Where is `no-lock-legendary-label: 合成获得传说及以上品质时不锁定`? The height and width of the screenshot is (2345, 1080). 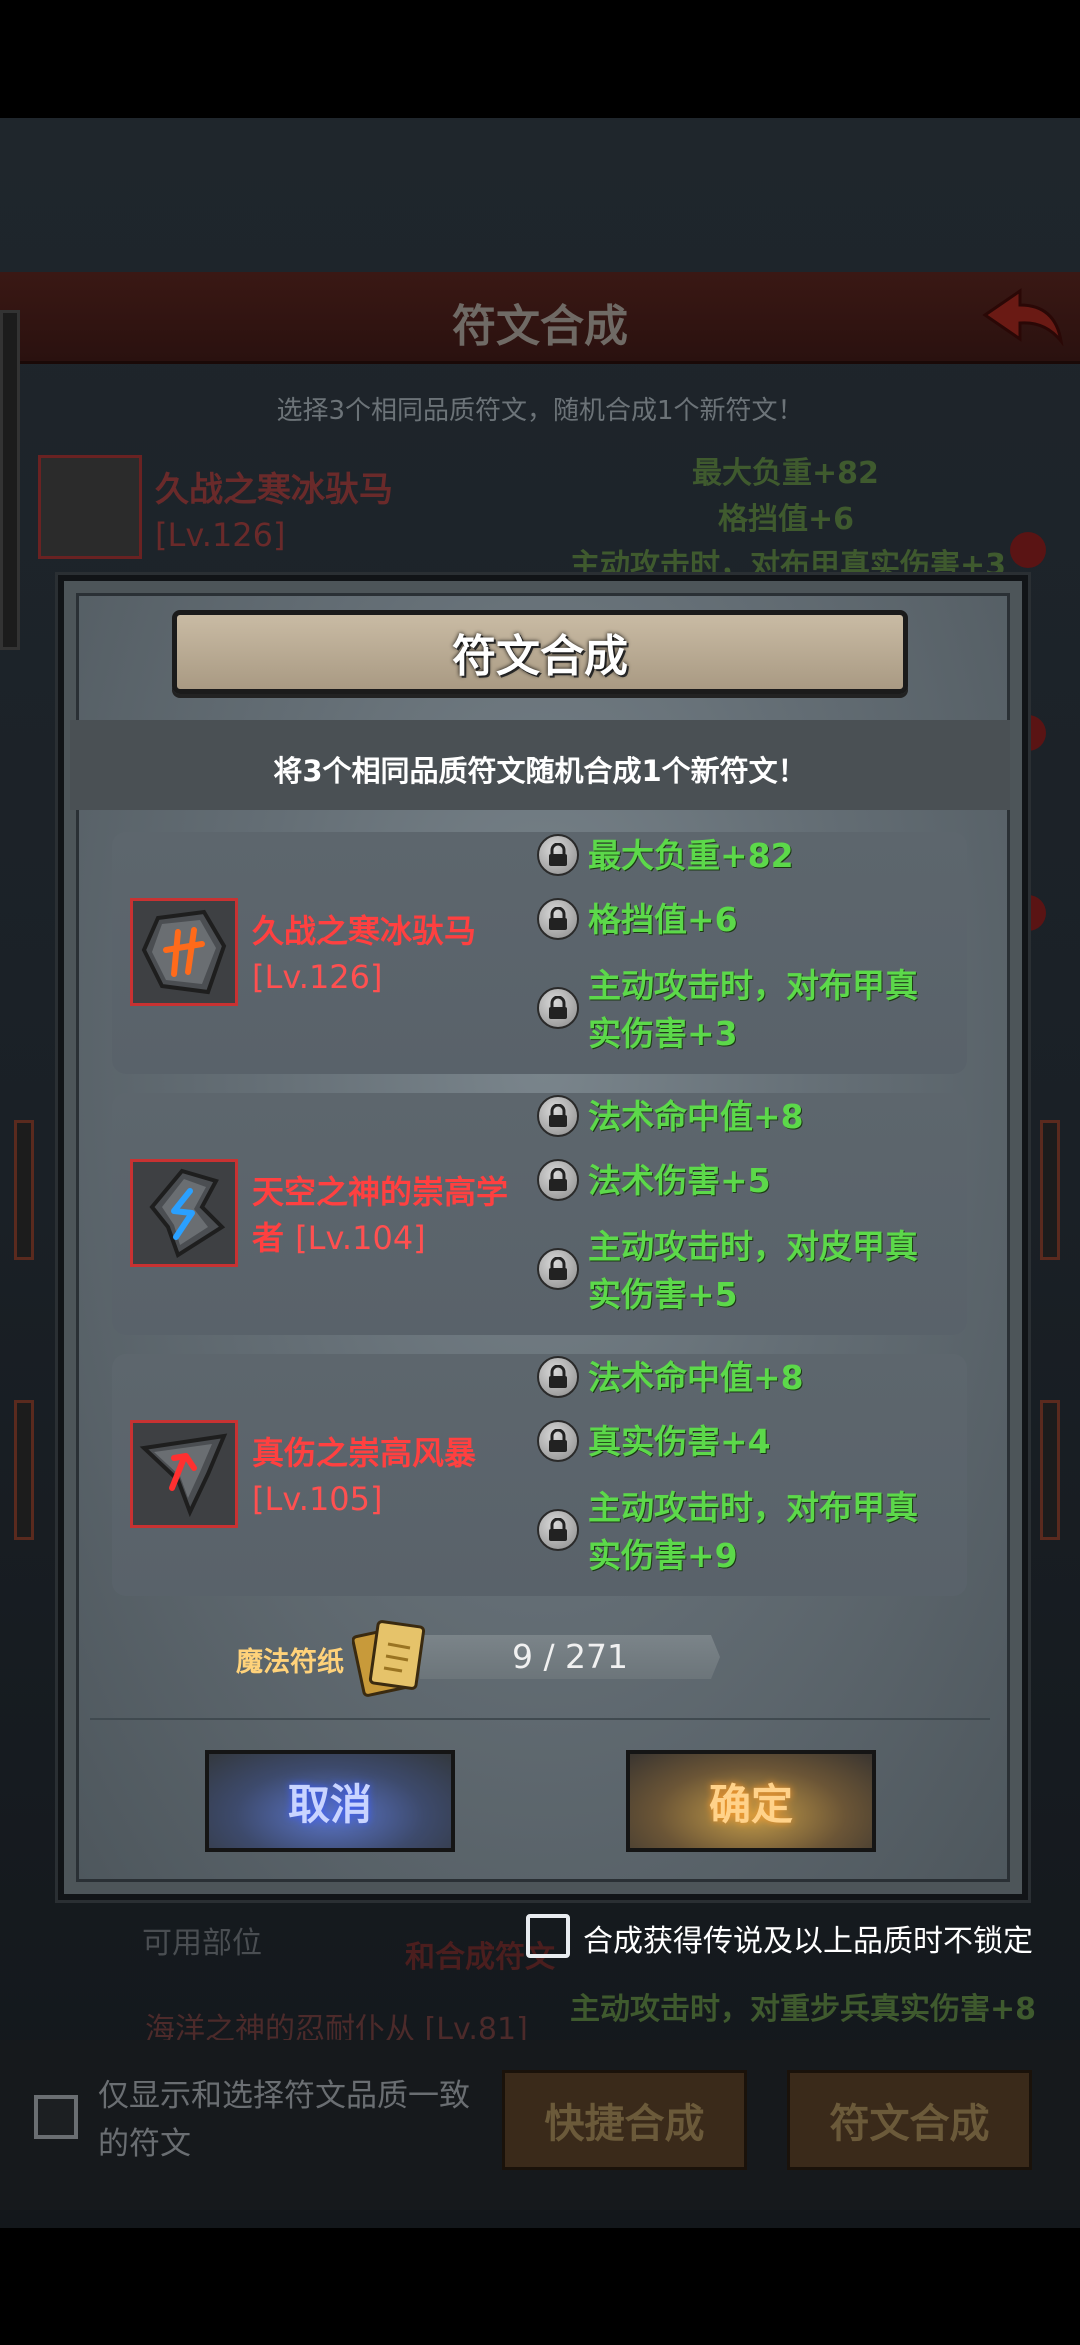
no-lock-legendary-label: 合成获得传说及以上品质时不锁定 is located at coordinates (808, 1941).